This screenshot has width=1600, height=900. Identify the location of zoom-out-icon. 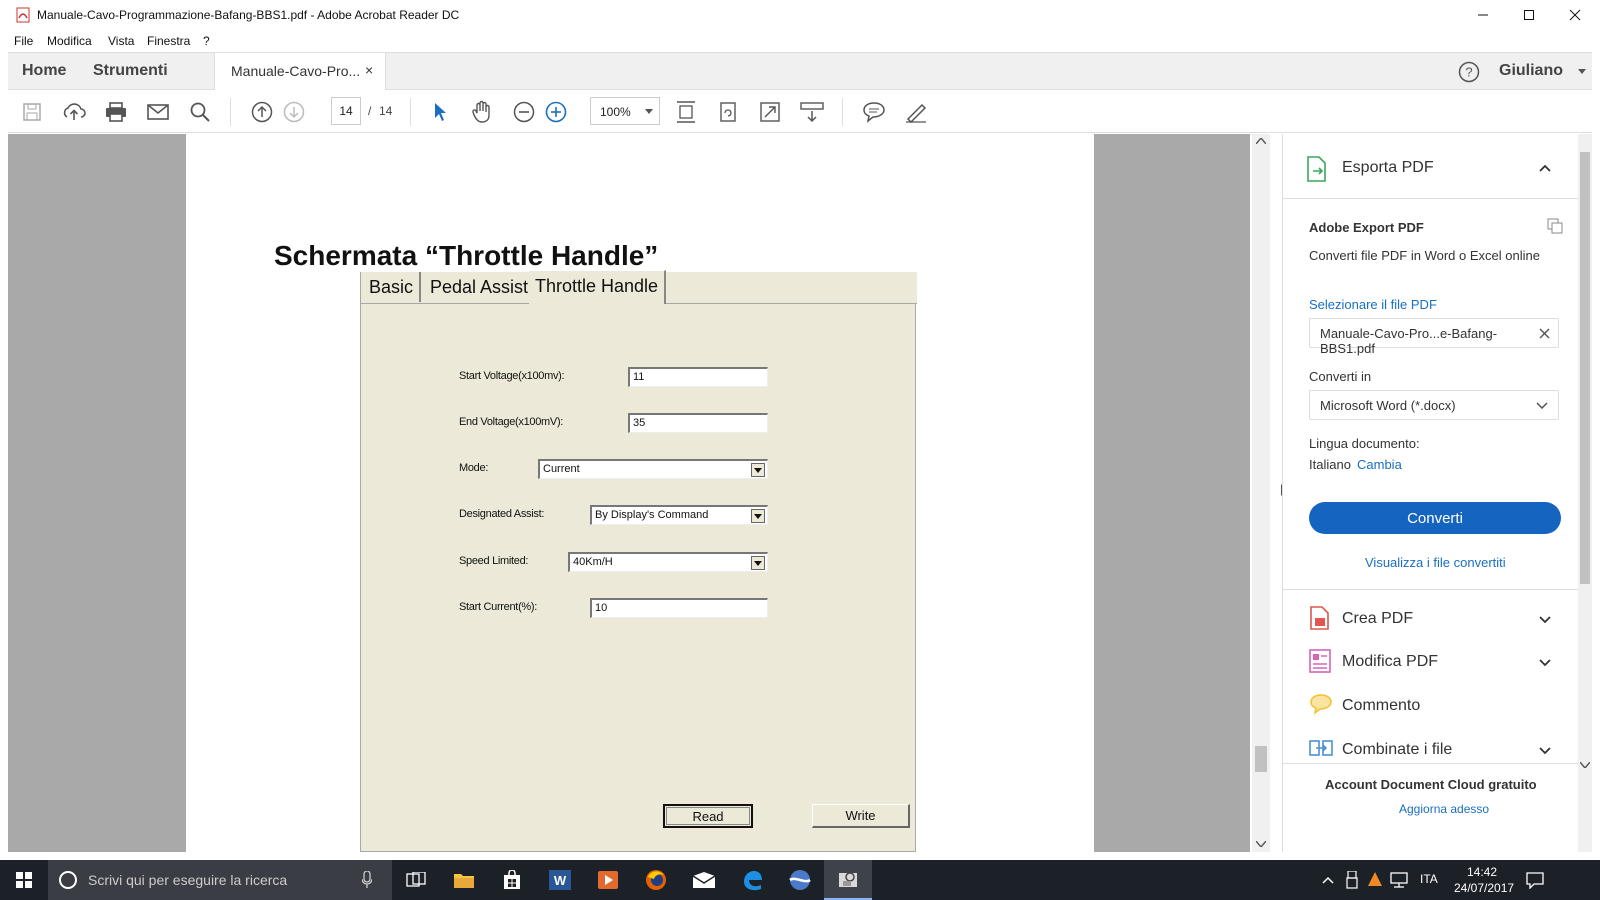
(524, 112).